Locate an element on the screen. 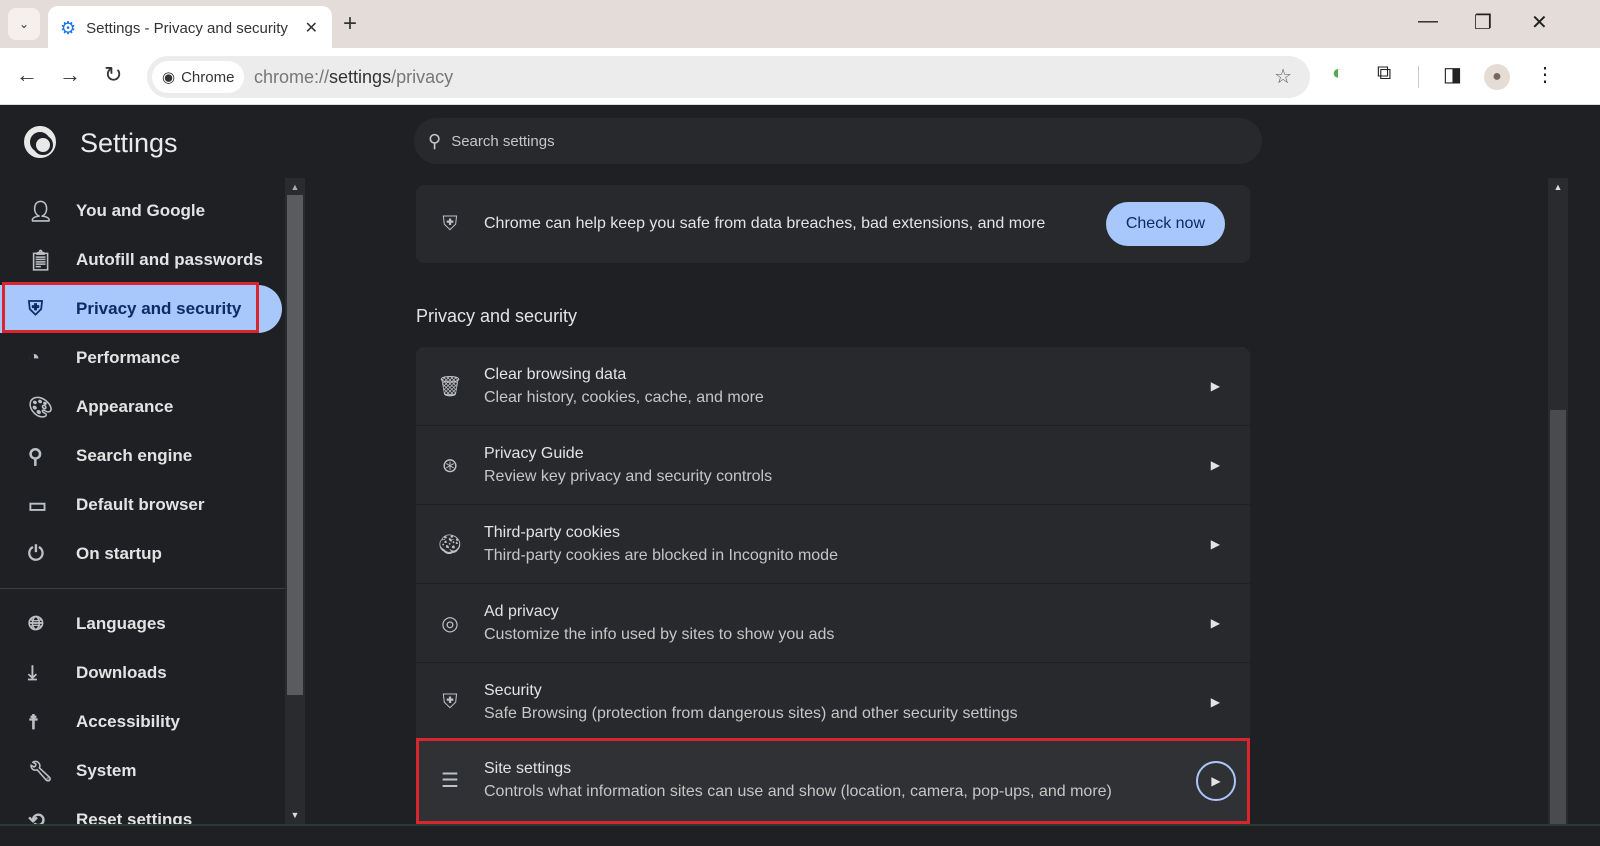 The image size is (1600, 846). sidebar-item-default-browser: ▭ Default browser is located at coordinates (141, 505).